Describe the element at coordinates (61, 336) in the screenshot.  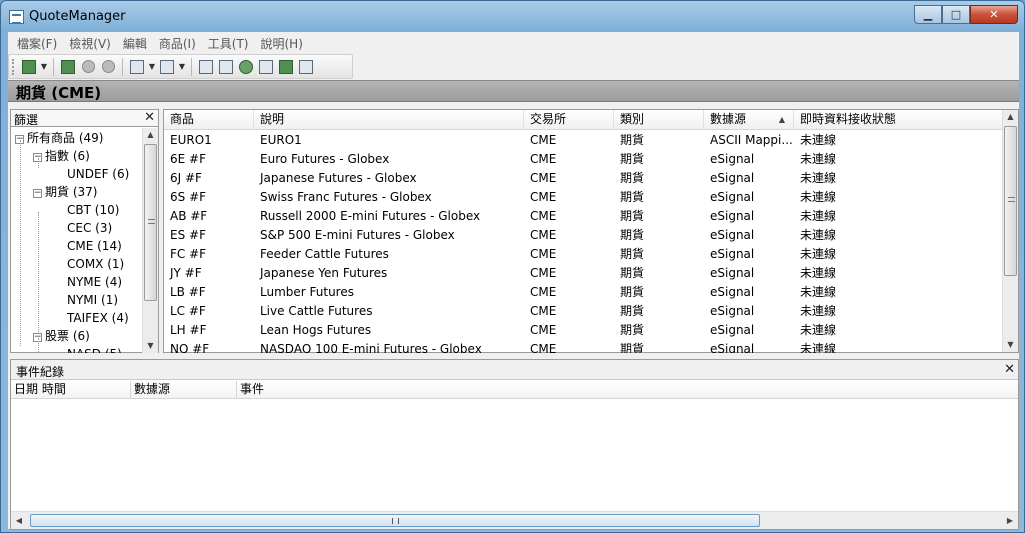
I see `tree-item: − 股票 (6)` at that location.